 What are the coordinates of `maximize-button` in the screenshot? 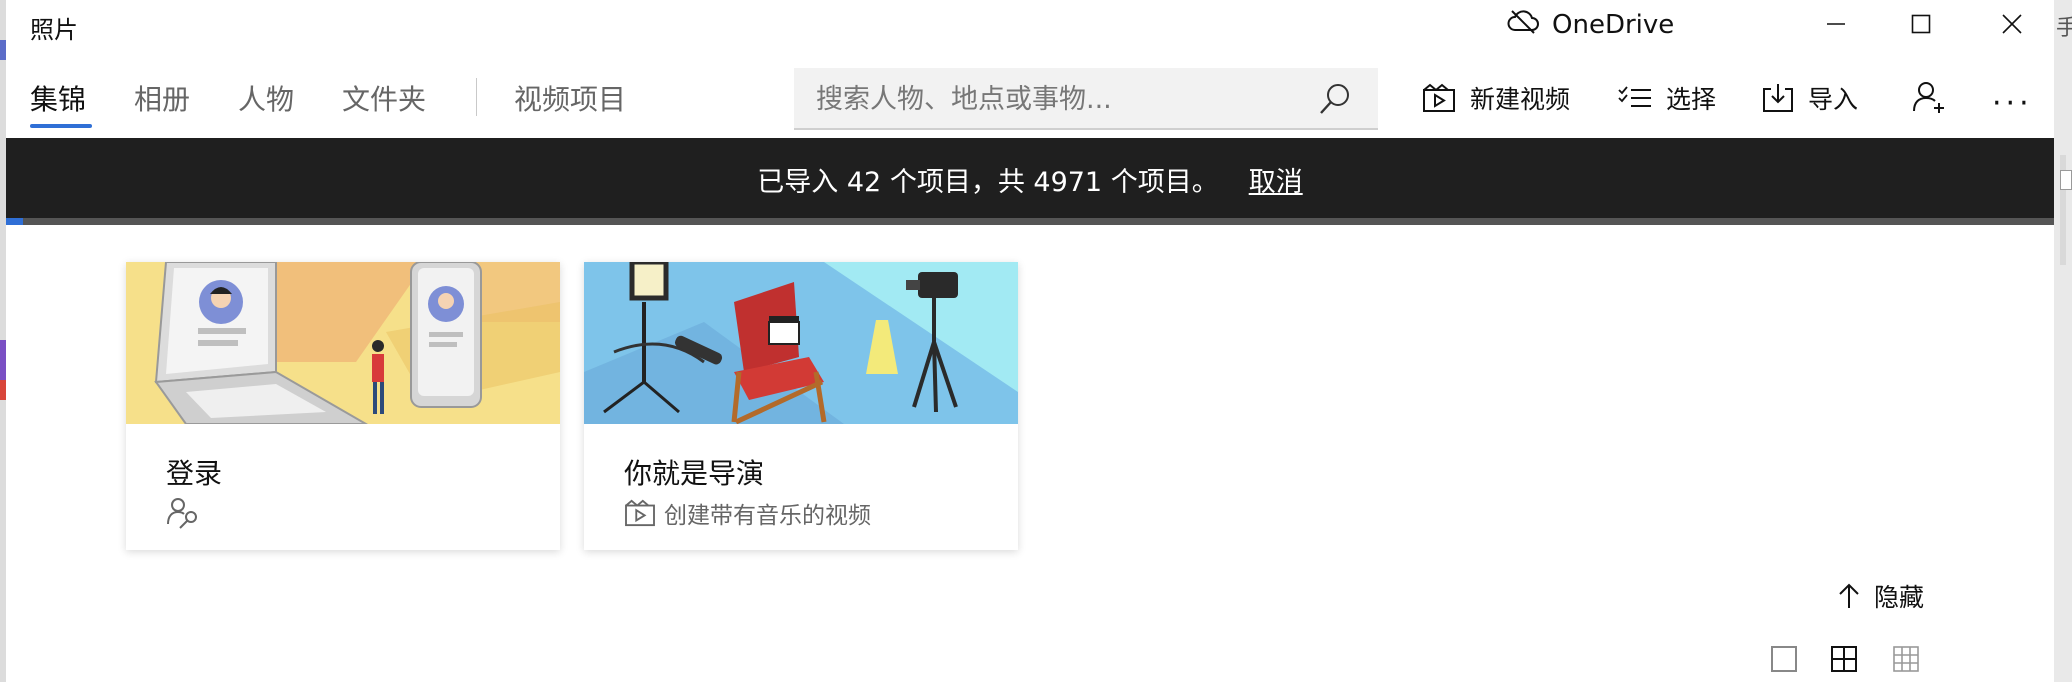 It's located at (1921, 24).